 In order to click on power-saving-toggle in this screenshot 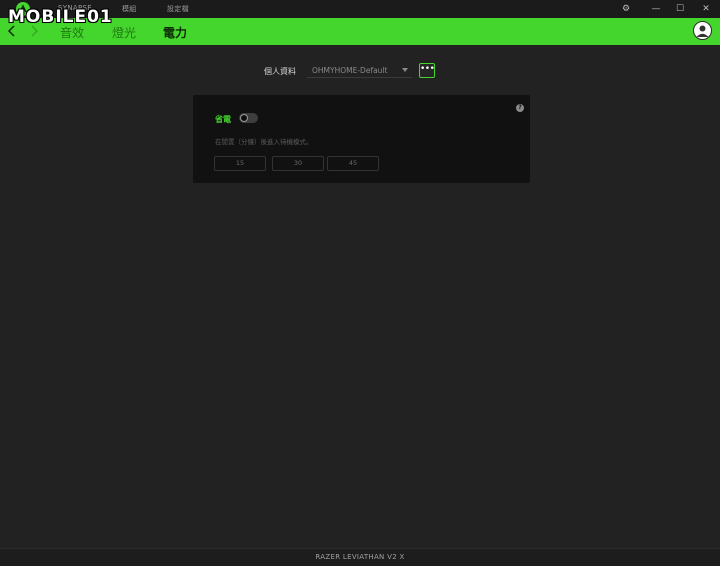, I will do `click(248, 118)`.